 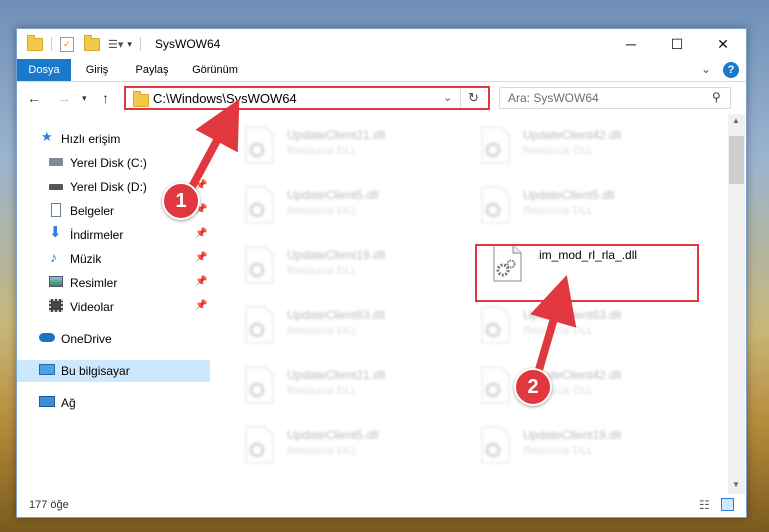 I want to click on step-2-badge: 2, so click(x=533, y=387).